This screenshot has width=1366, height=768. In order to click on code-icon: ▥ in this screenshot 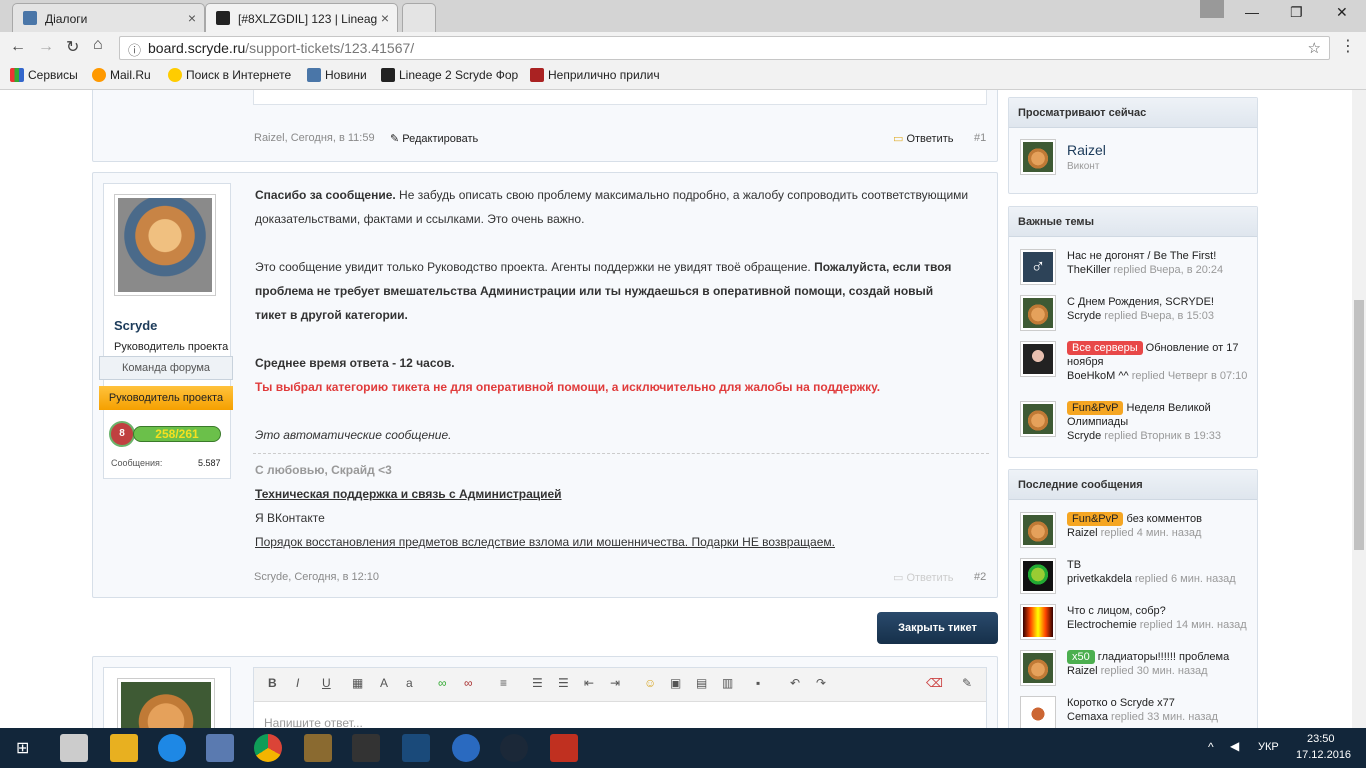, I will do `click(727, 683)`.